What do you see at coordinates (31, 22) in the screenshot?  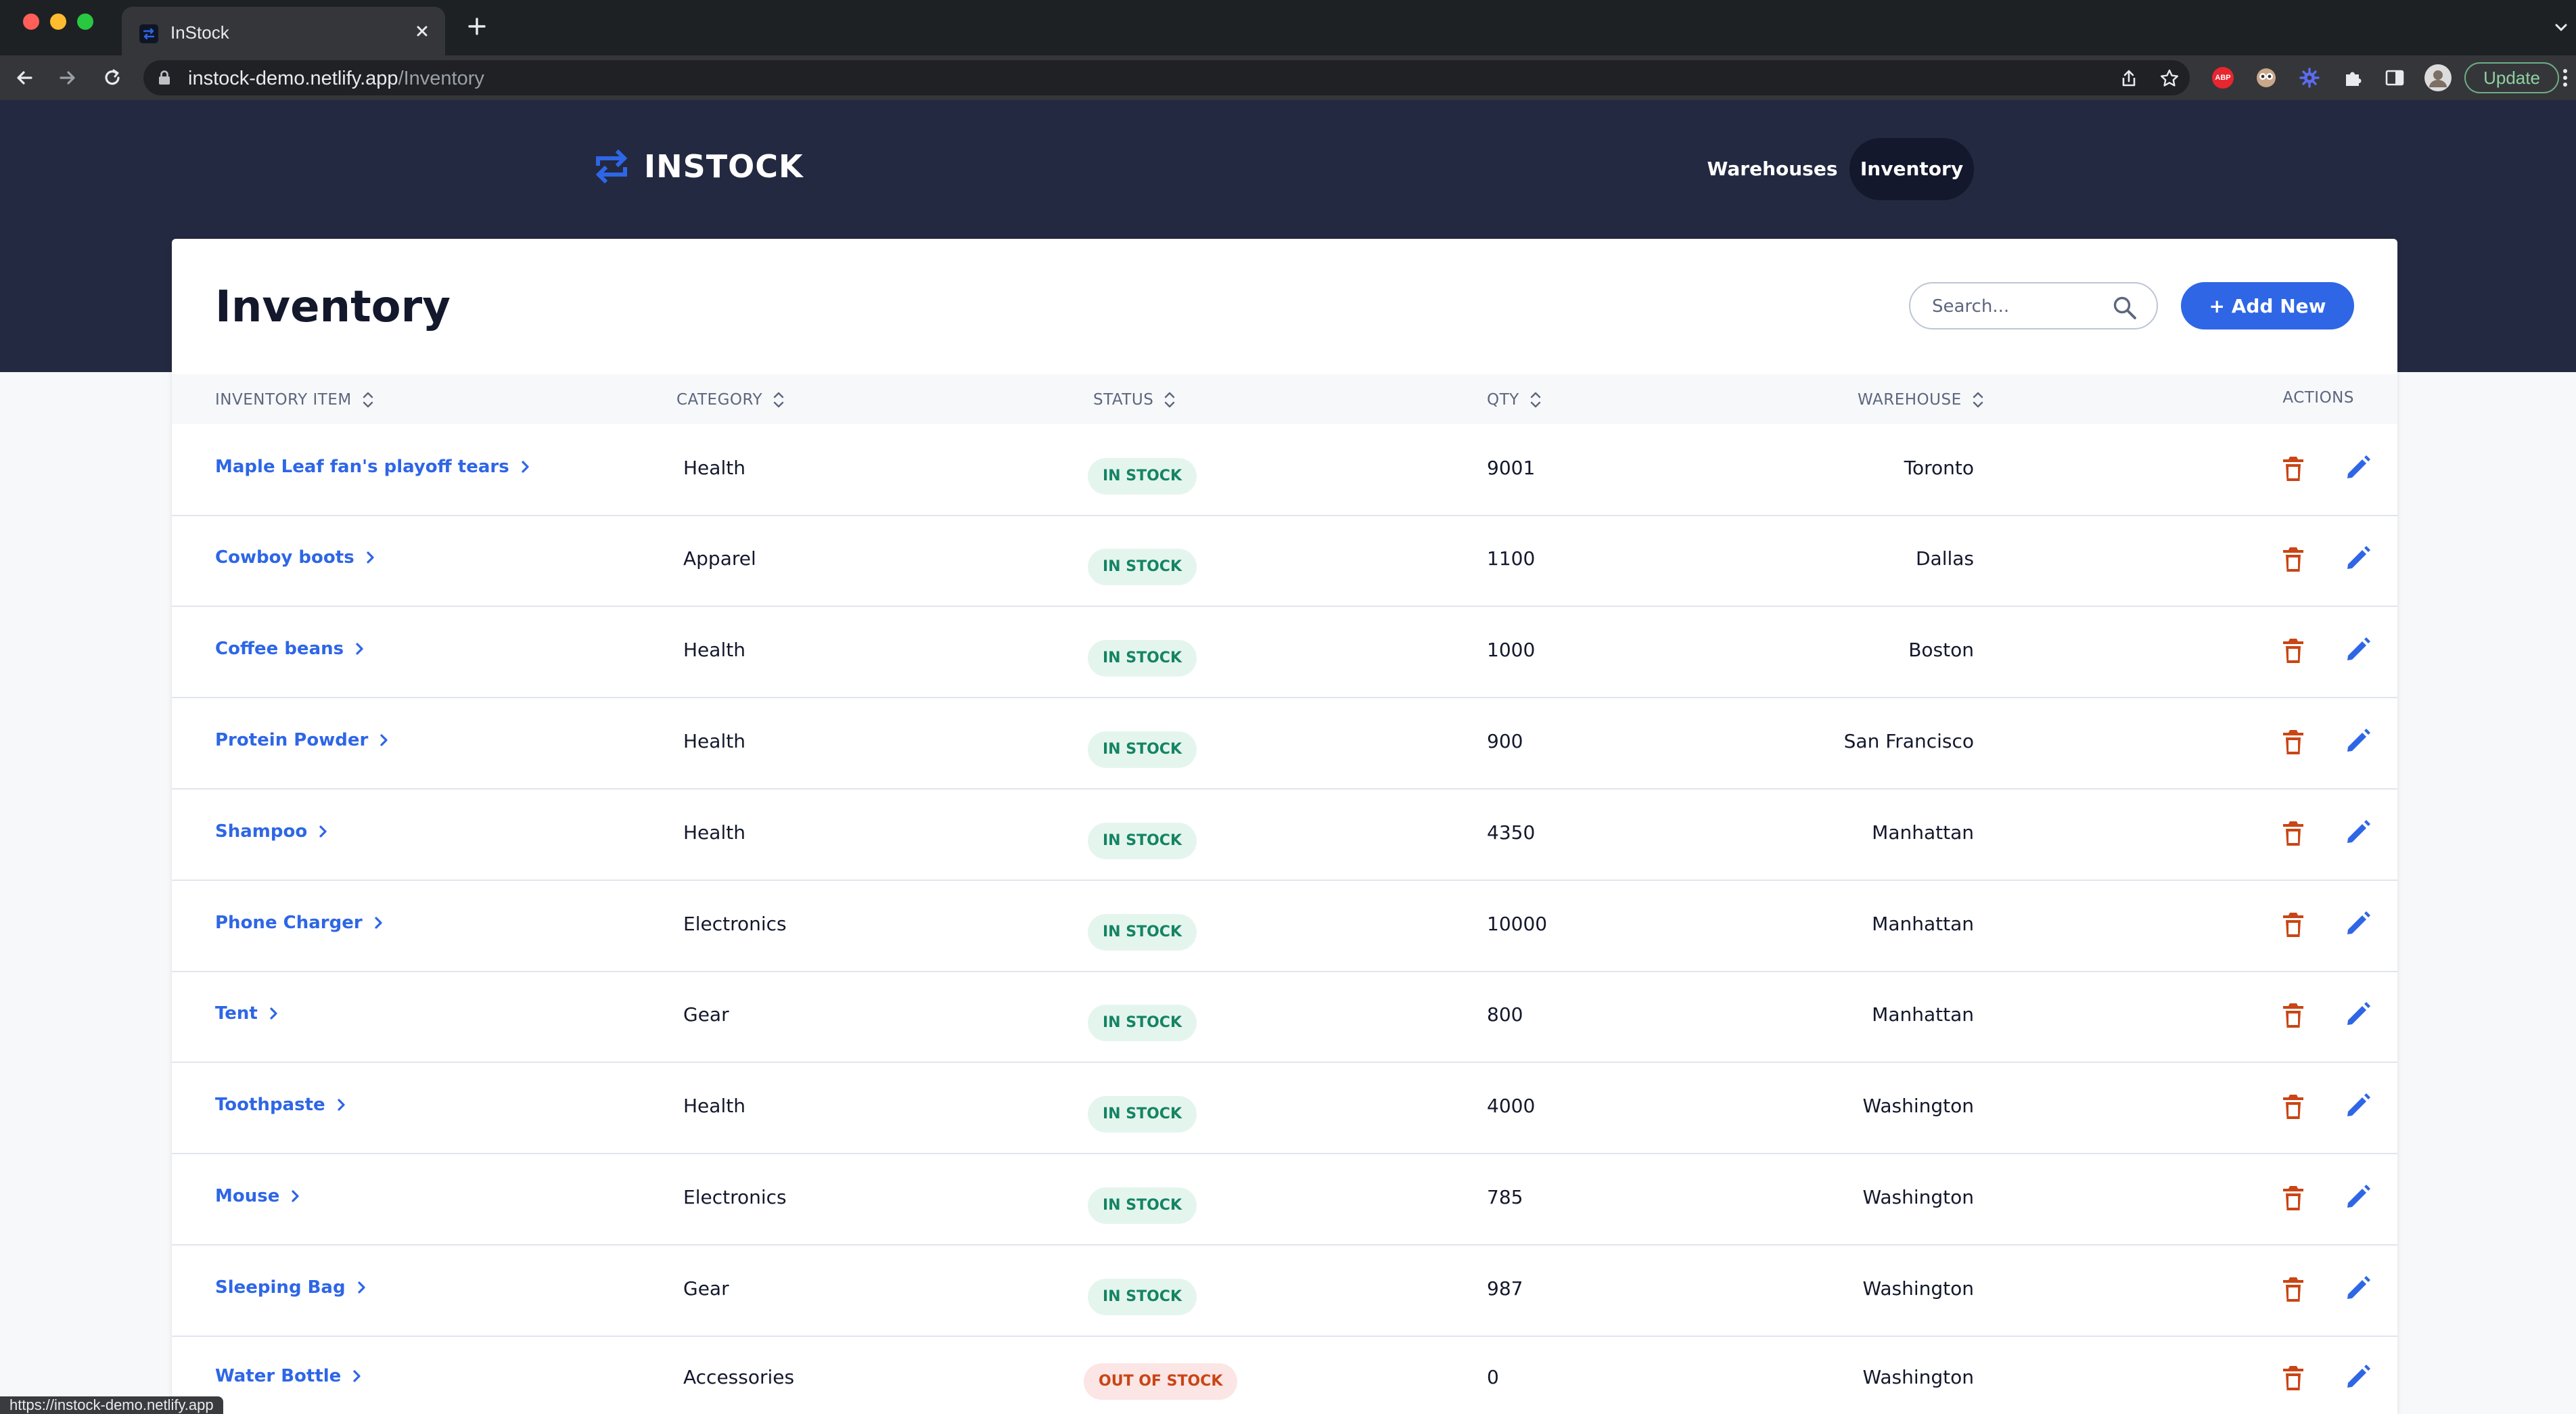 I see `window-close-button` at bounding box center [31, 22].